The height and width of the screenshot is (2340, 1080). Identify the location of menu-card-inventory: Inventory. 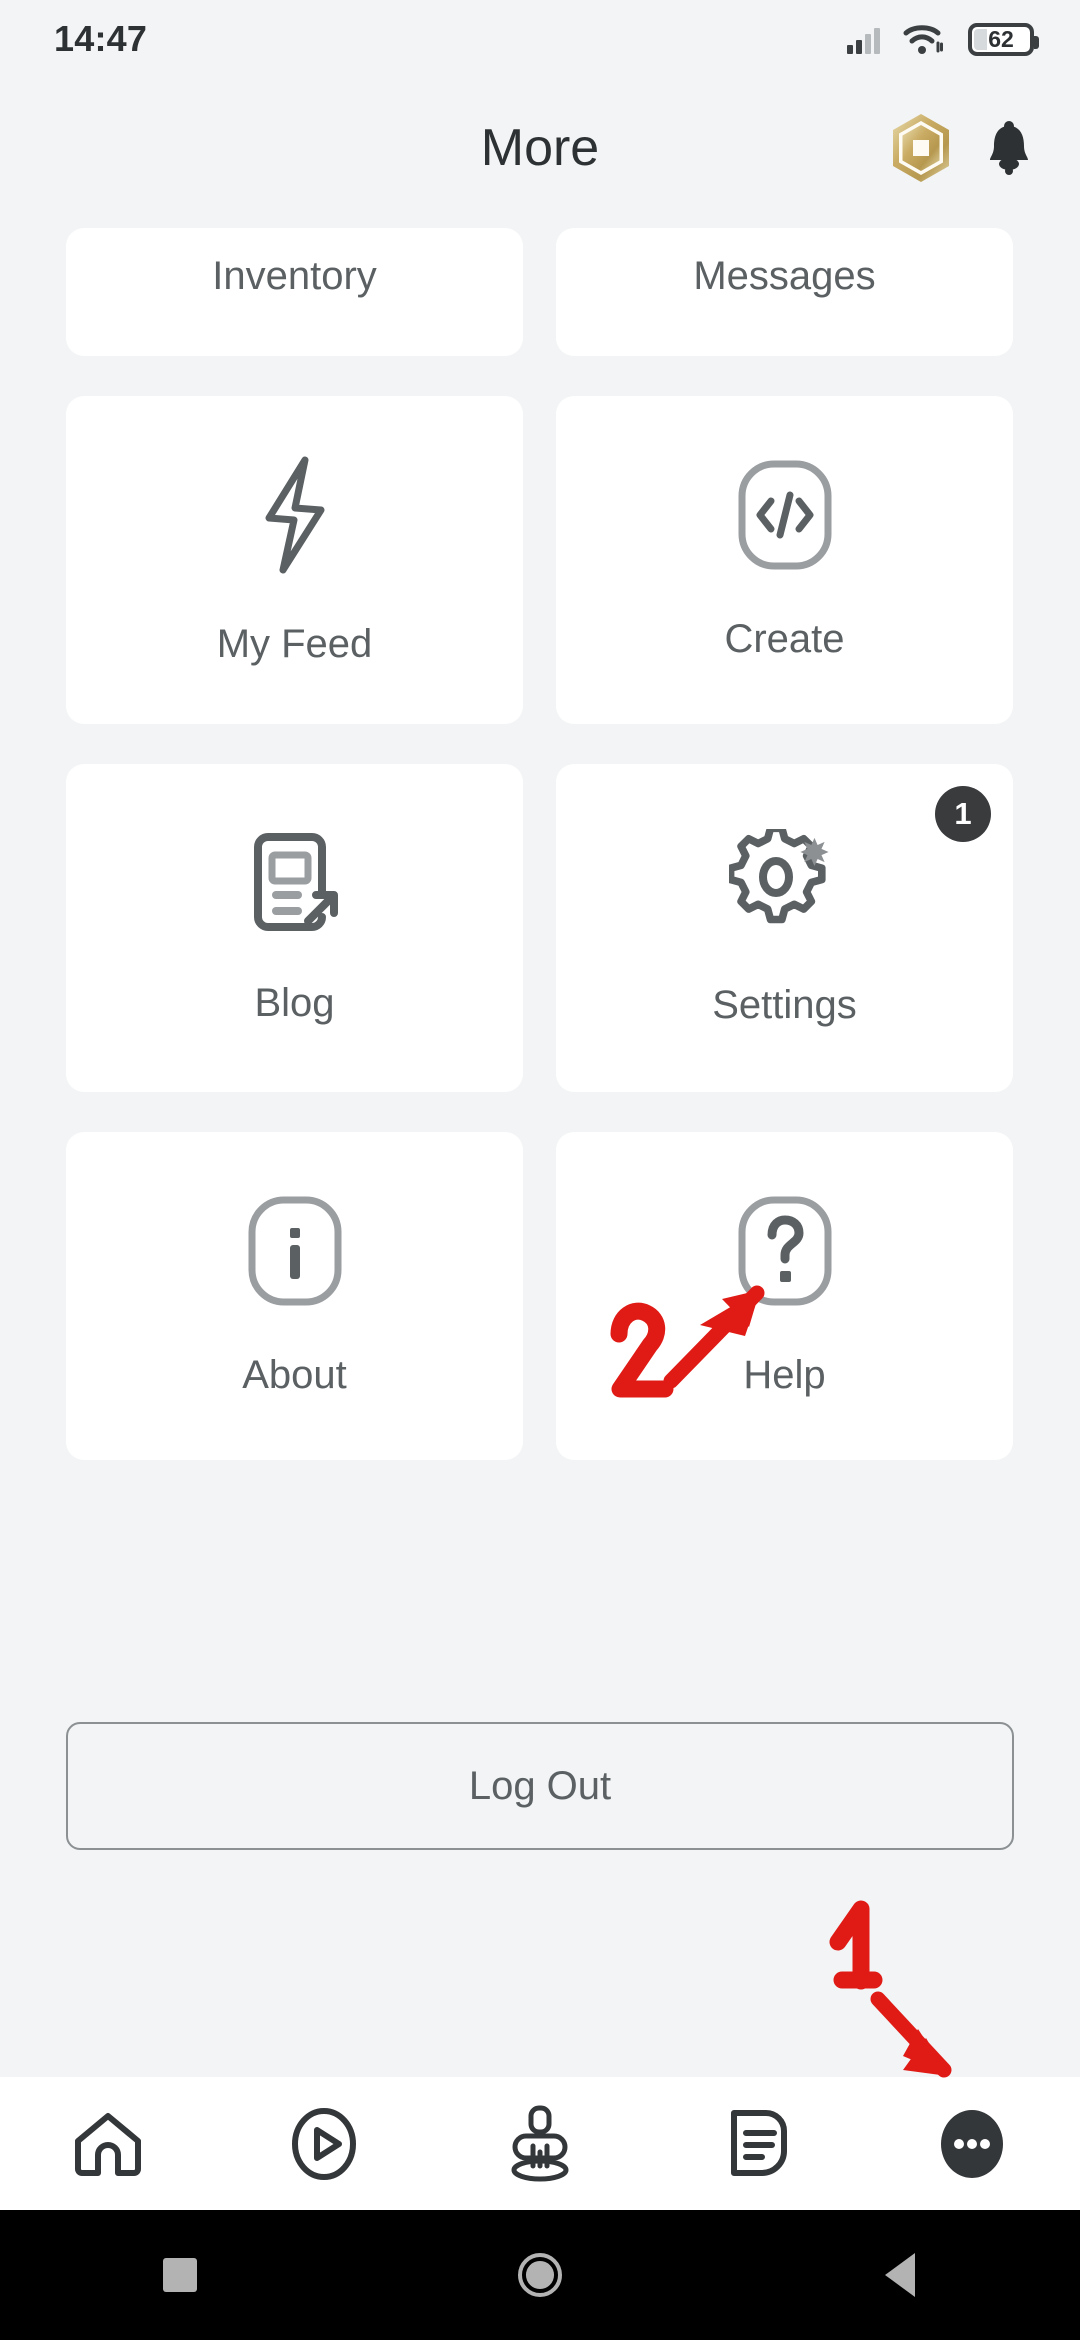
(294, 292).